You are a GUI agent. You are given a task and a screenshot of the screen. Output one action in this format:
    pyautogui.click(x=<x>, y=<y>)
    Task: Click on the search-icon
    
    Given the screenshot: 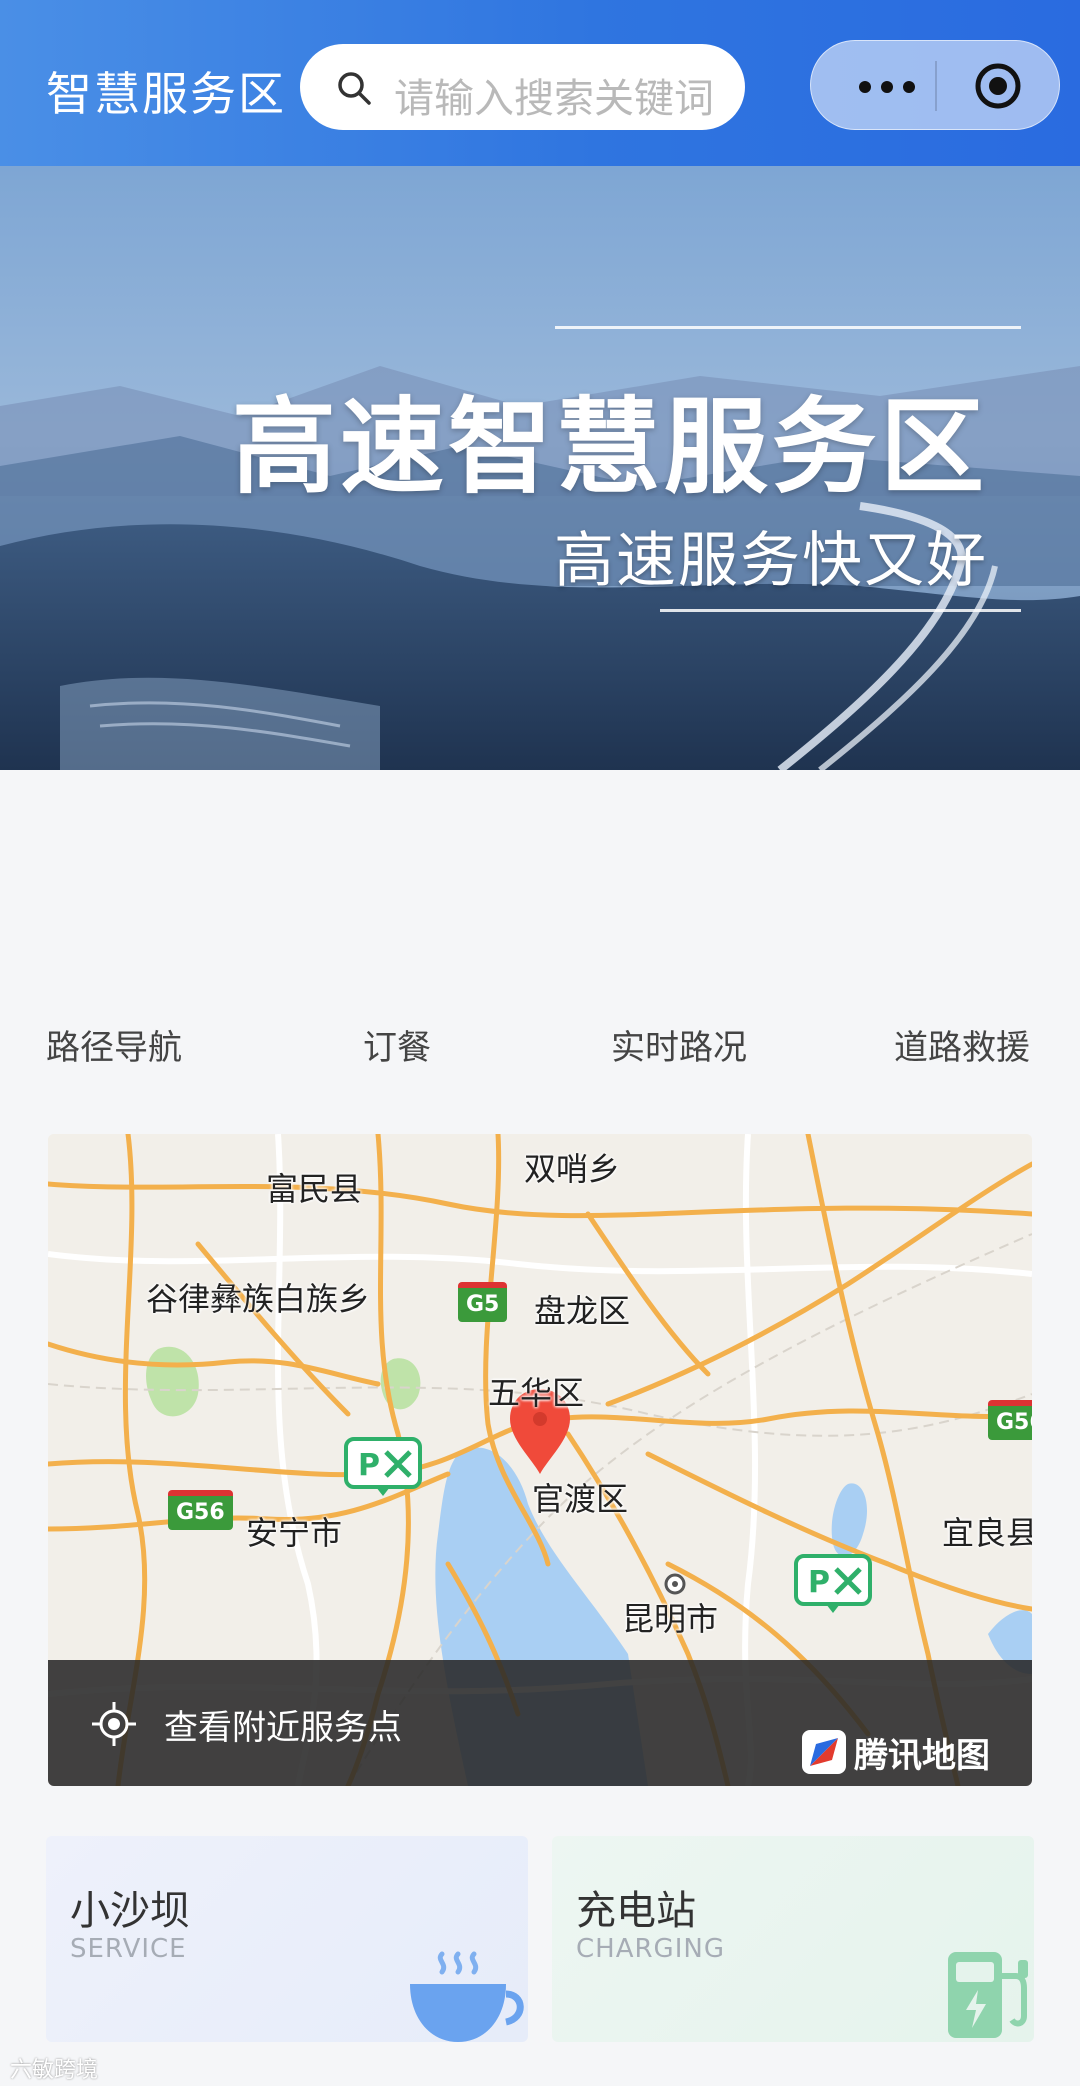 What is the action you would take?
    pyautogui.click(x=354, y=88)
    